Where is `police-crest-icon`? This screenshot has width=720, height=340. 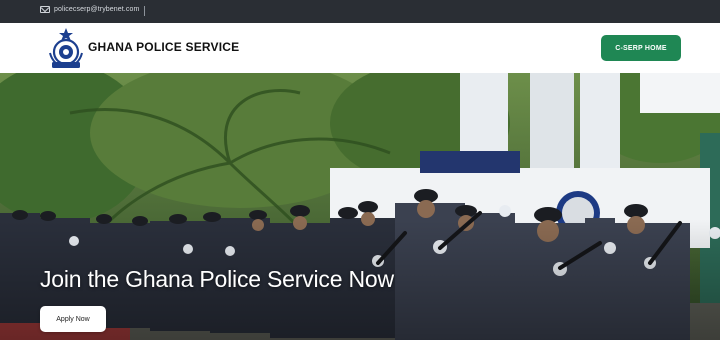 police-crest-icon is located at coordinates (66, 48).